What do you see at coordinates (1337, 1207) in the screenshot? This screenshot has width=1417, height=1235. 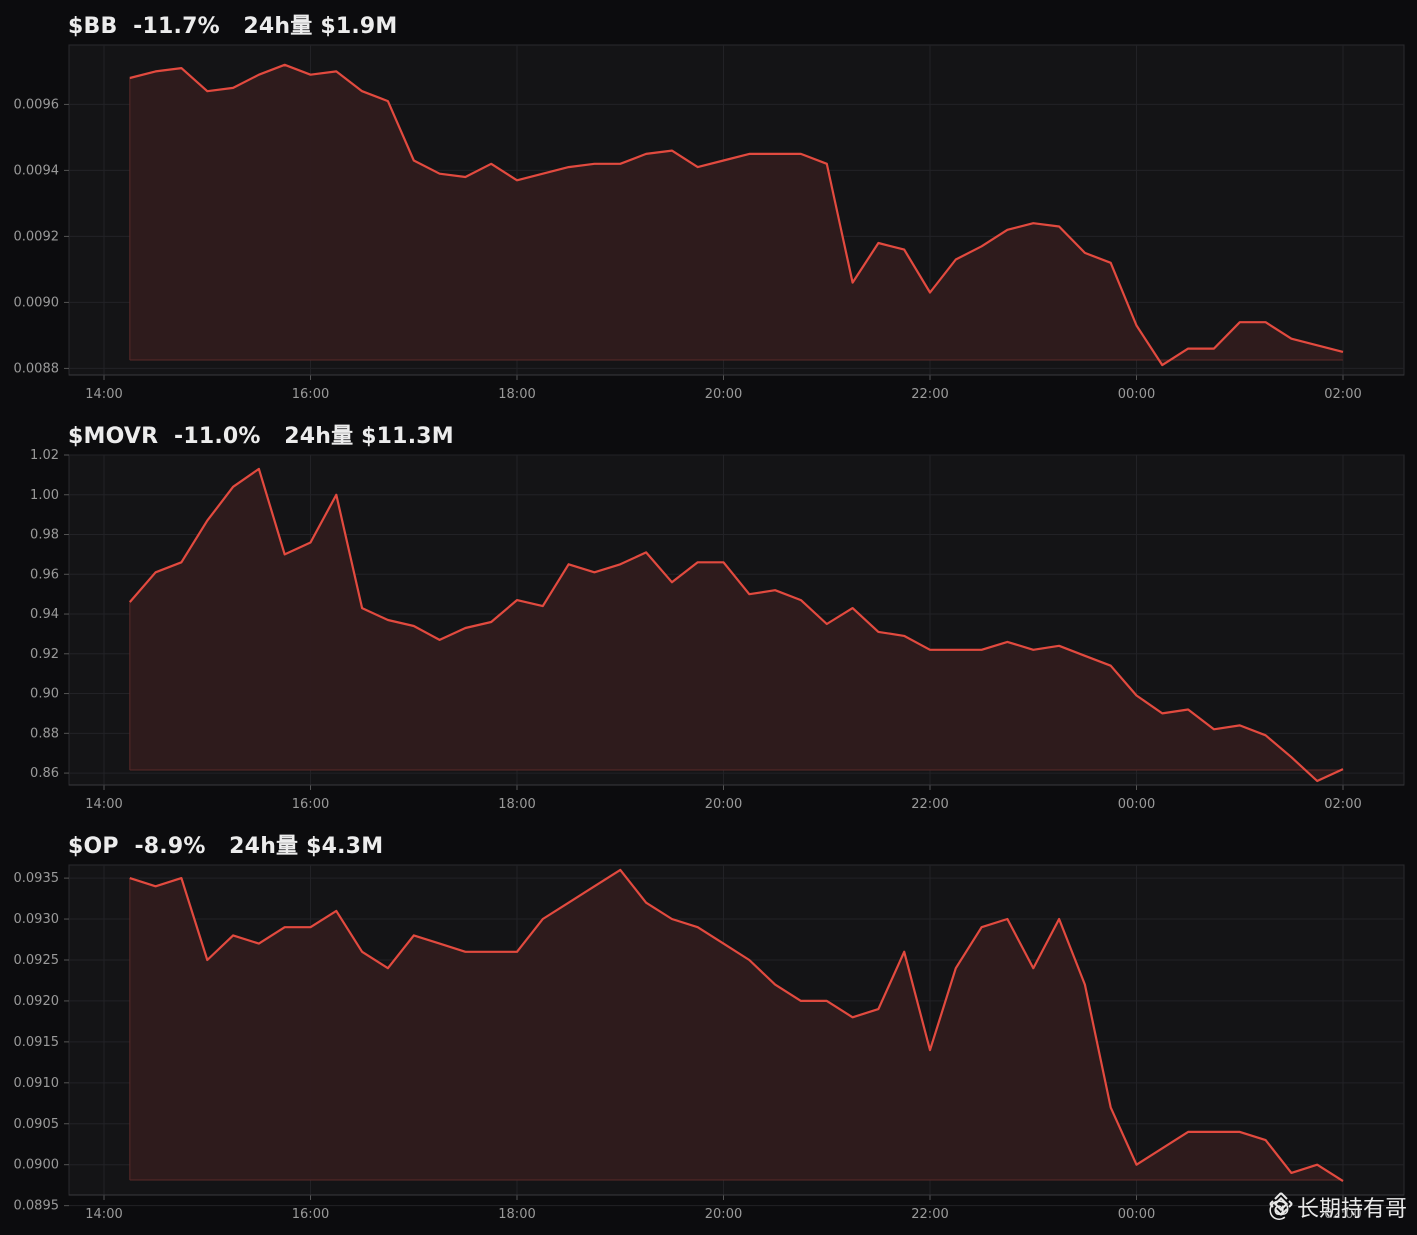 I see `watermark: @ 长期持有哥` at bounding box center [1337, 1207].